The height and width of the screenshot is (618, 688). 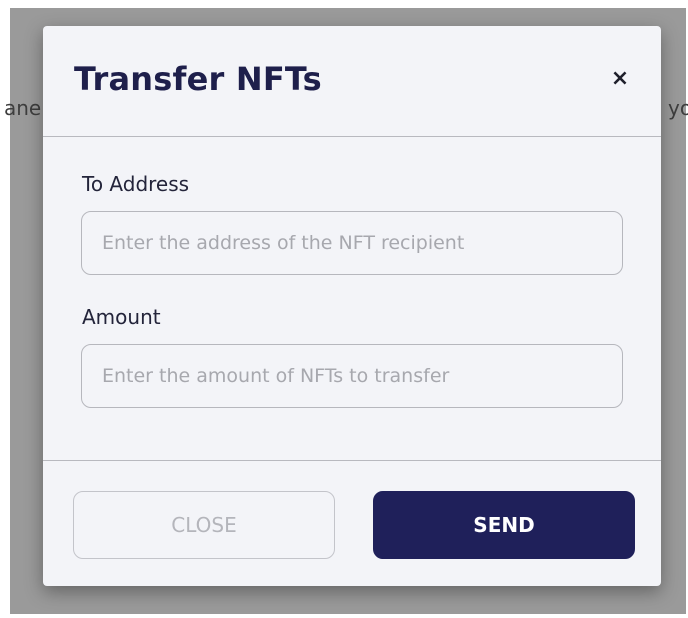 I want to click on to-address-input, so click(x=352, y=243).